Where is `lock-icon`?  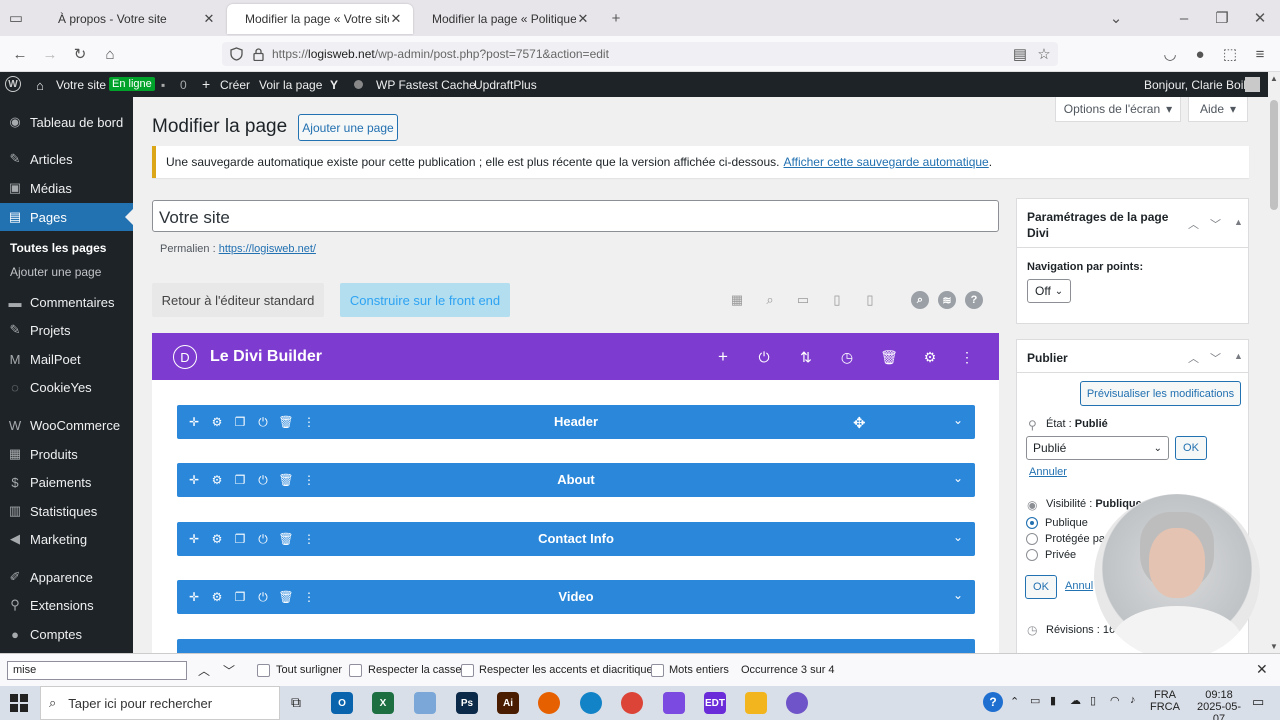
lock-icon is located at coordinates (258, 54).